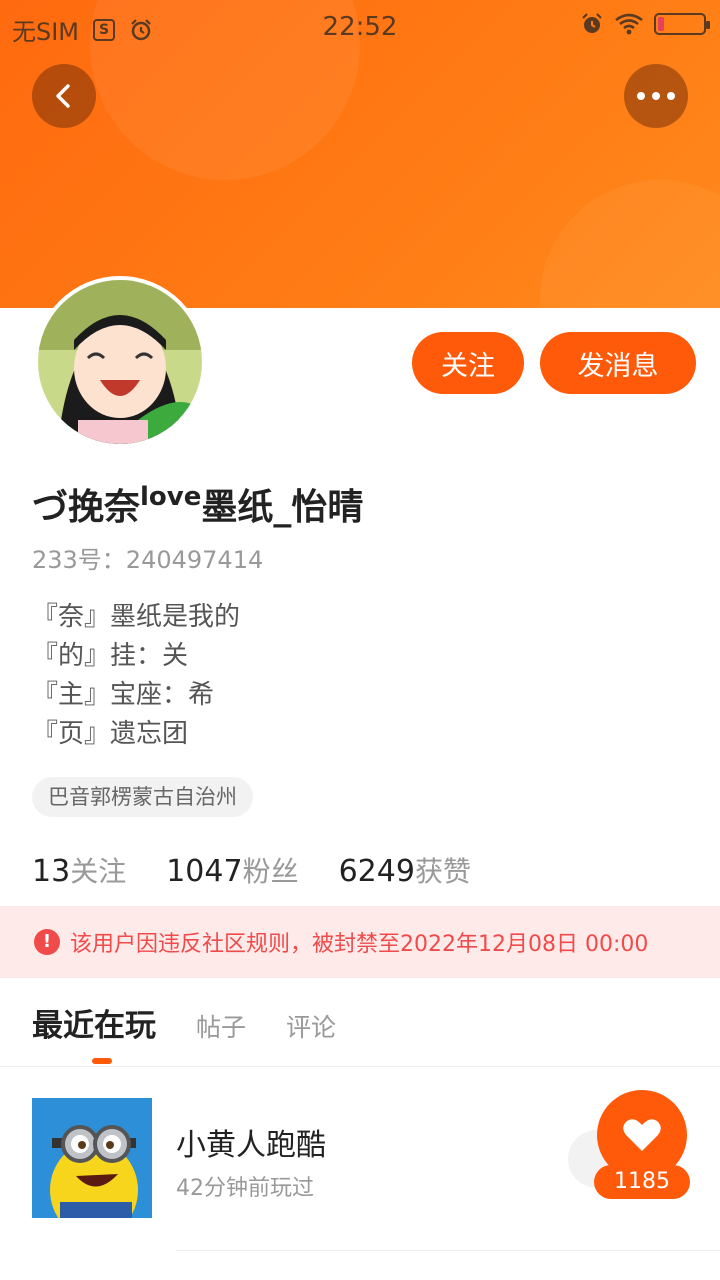  I want to click on game-icon, so click(92, 1158).